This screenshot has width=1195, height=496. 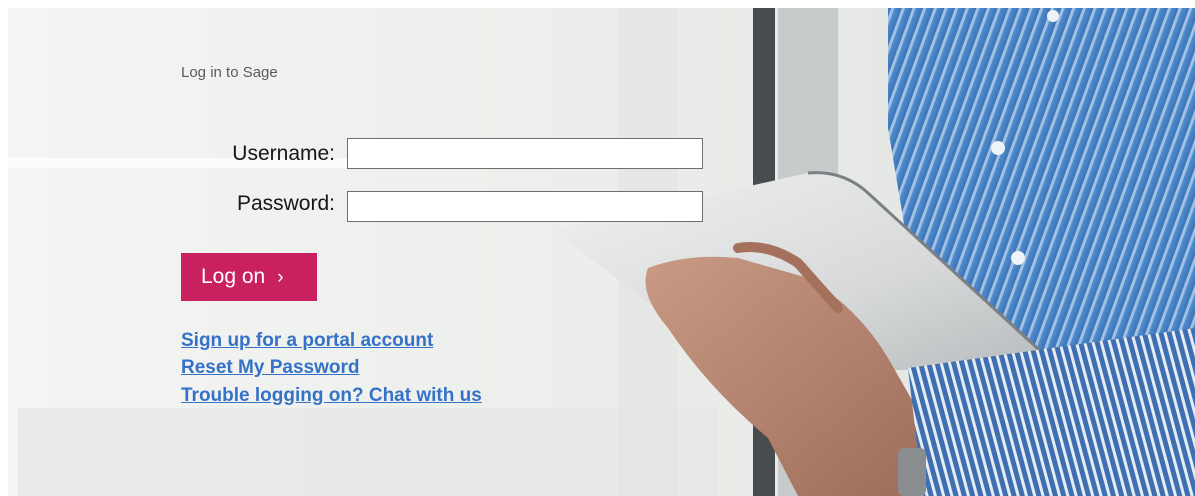 I want to click on sign-up-link: Sign up for a portal account, so click(x=307, y=341).